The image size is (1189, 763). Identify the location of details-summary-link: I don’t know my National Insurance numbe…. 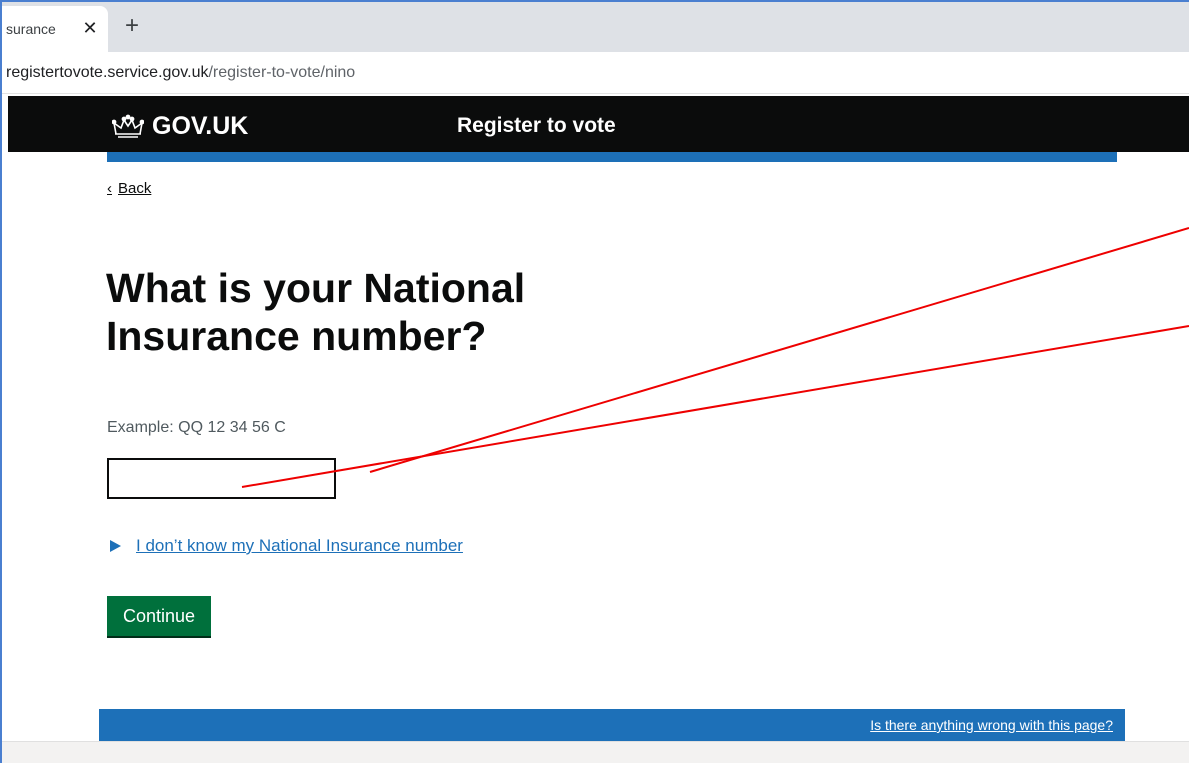
(299, 546).